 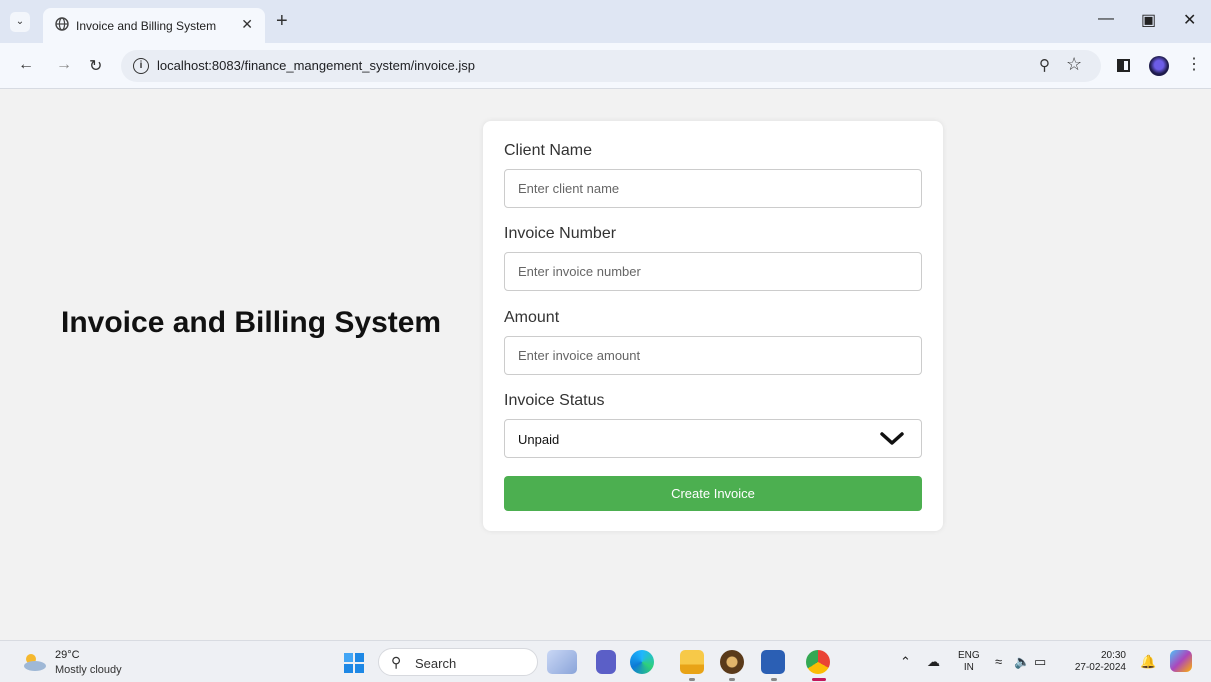 What do you see at coordinates (1148, 20) in the screenshot?
I see `restore-icon: ▣` at bounding box center [1148, 20].